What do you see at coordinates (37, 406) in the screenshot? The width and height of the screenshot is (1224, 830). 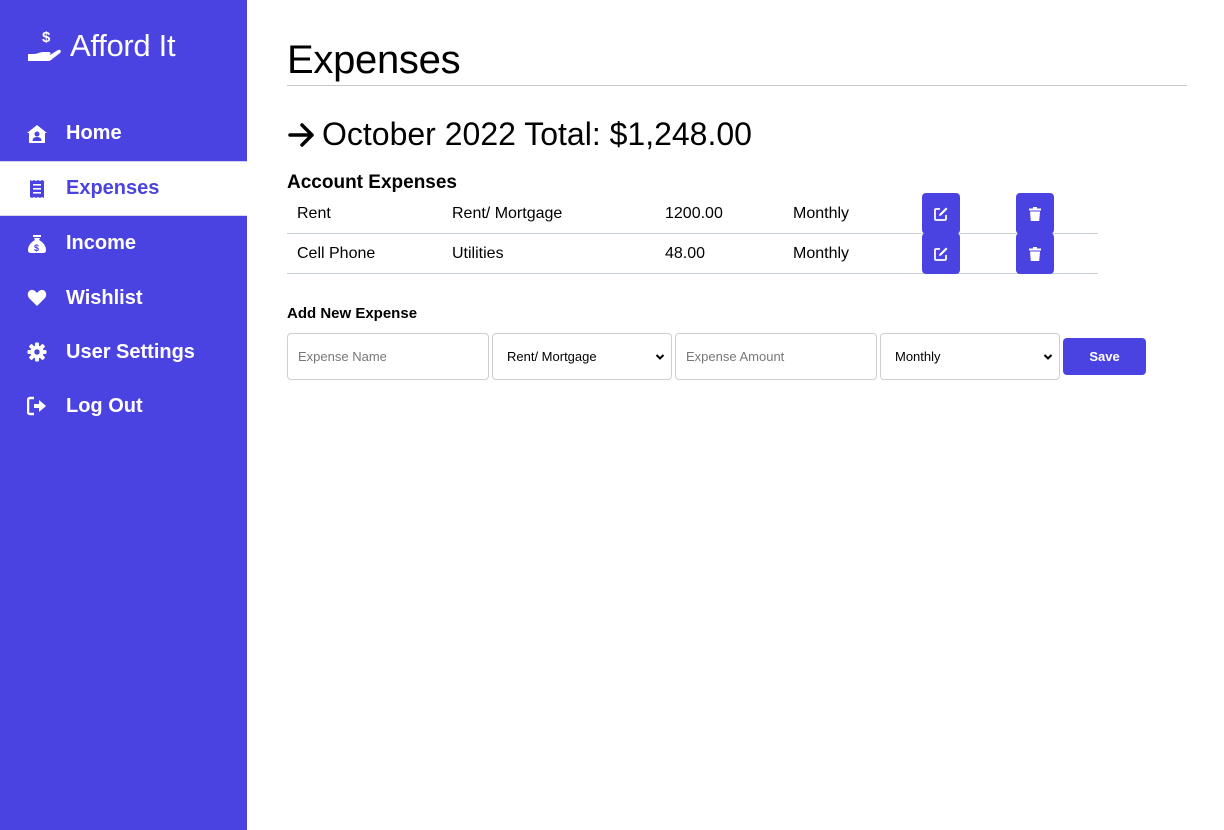 I see `sign-out-icon` at bounding box center [37, 406].